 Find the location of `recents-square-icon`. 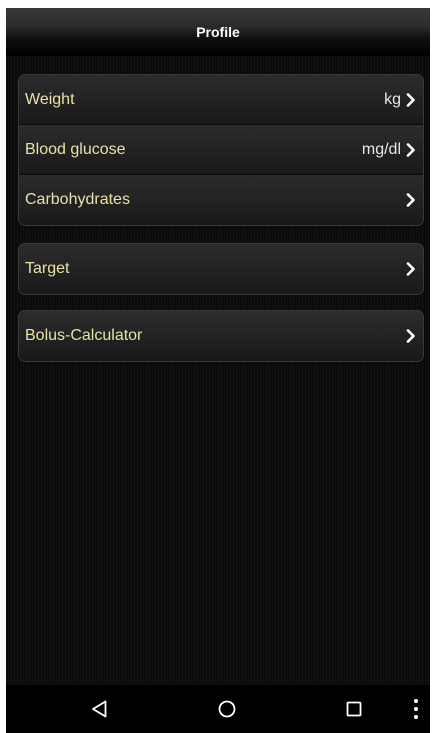

recents-square-icon is located at coordinates (354, 709).